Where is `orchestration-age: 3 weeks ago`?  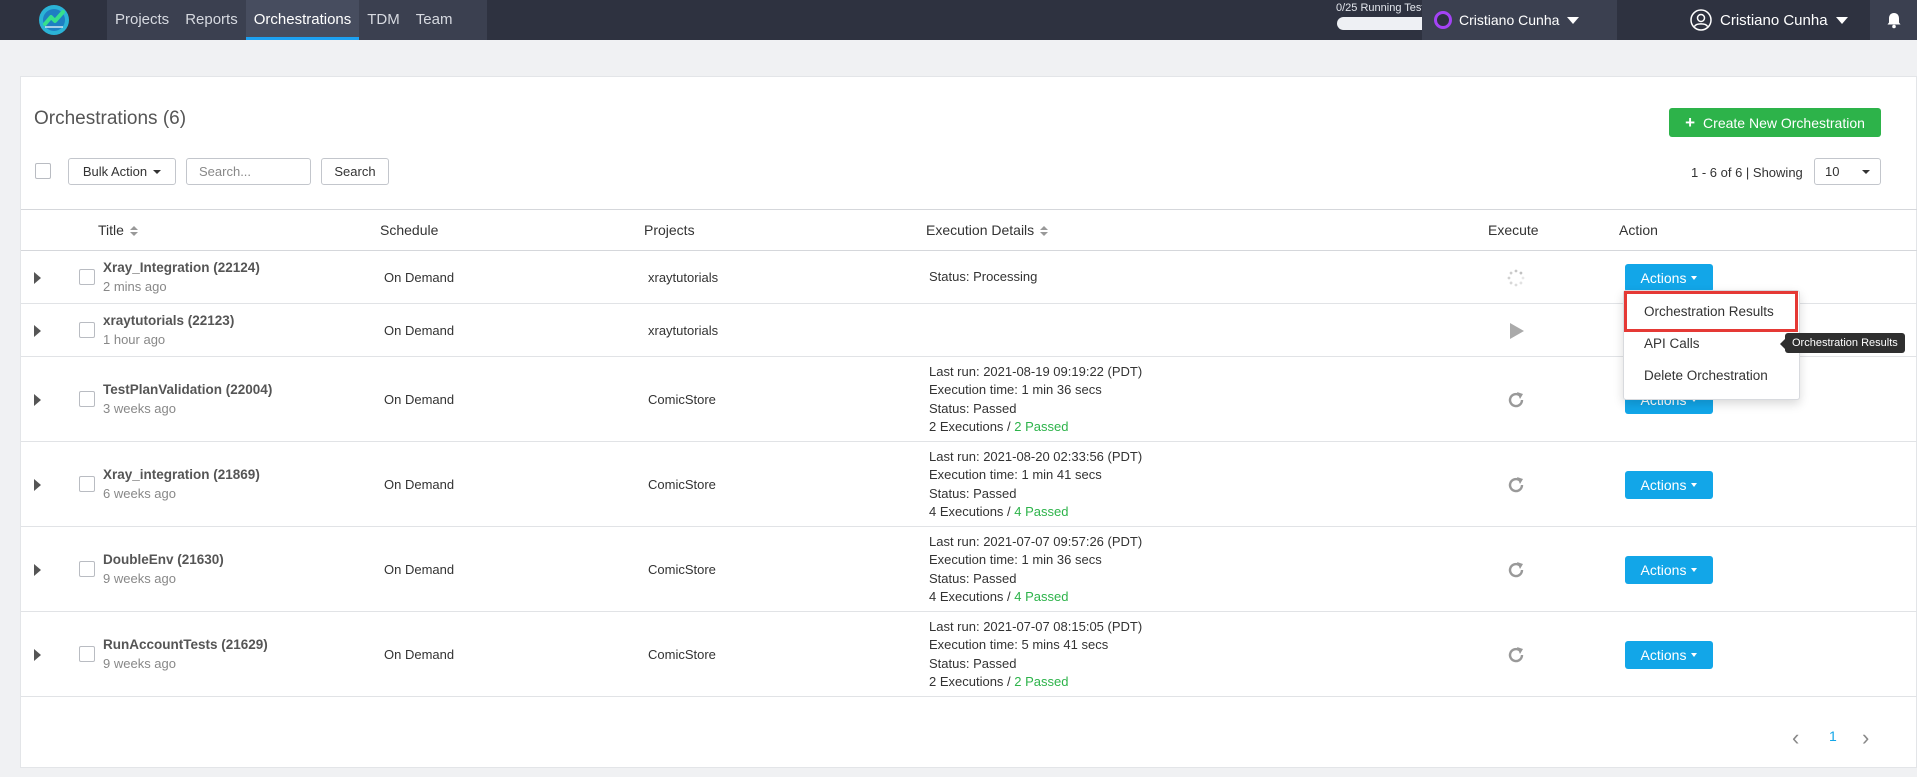
orchestration-age: 3 weeks ago is located at coordinates (139, 408).